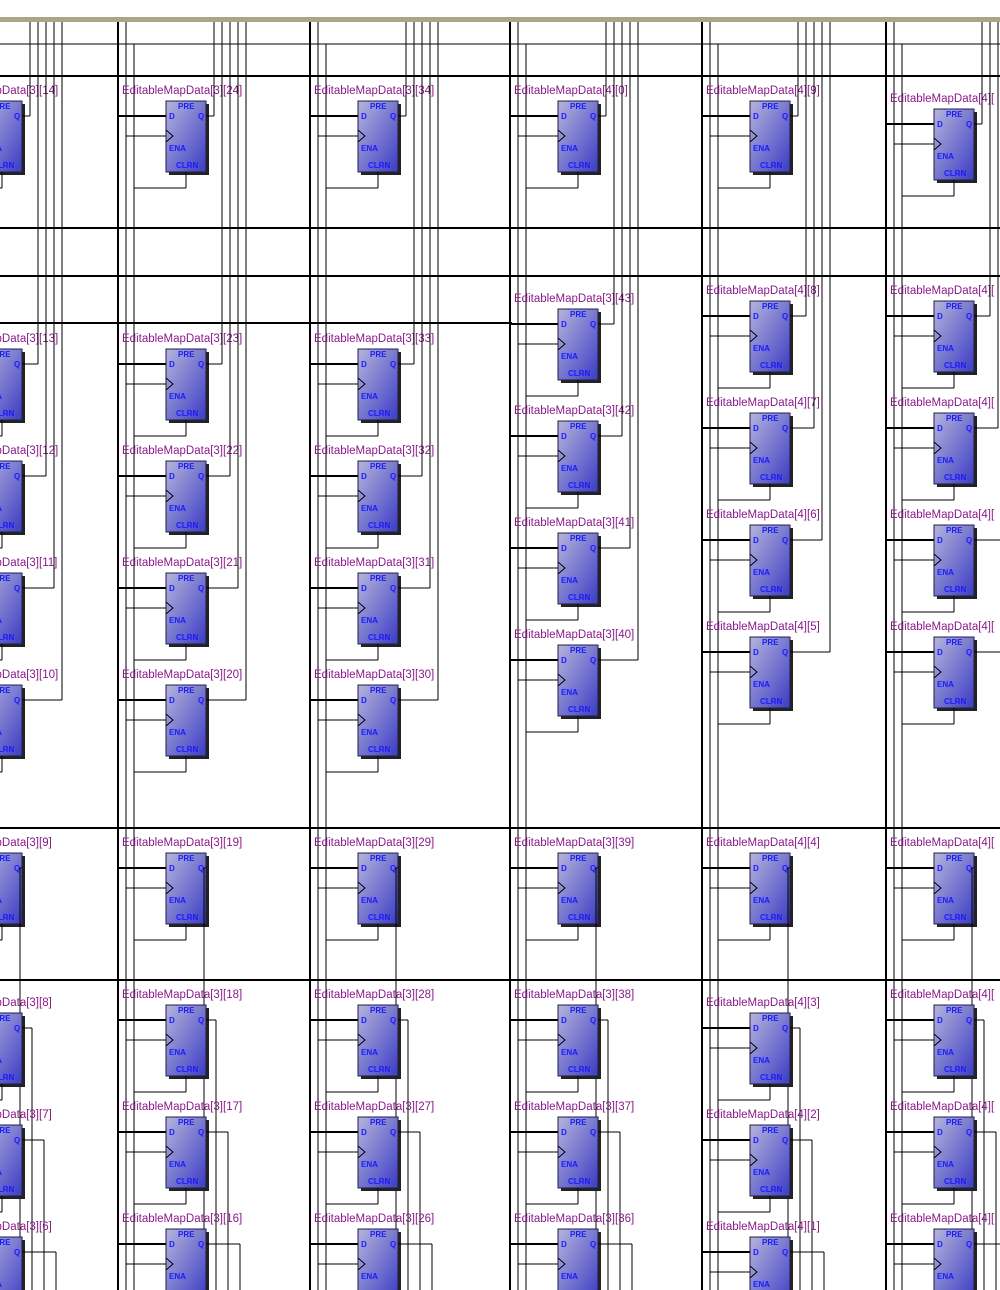  Describe the element at coordinates (26, 882) in the screenshot. I see `flip-flop: PREDQENACLRNEditableMapData[3][9]` at that location.